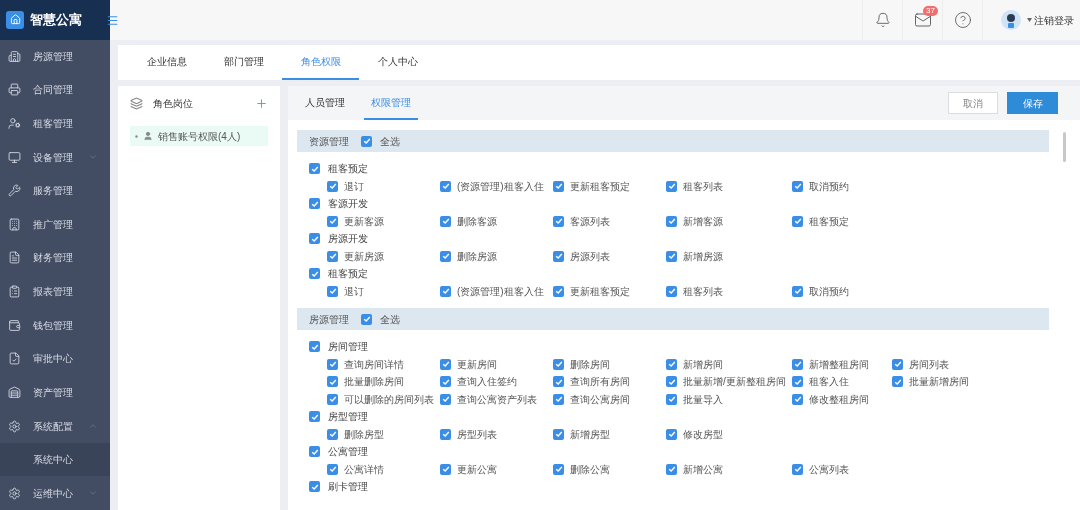  I want to click on sidebar-item: 钱包管理, so click(55, 325).